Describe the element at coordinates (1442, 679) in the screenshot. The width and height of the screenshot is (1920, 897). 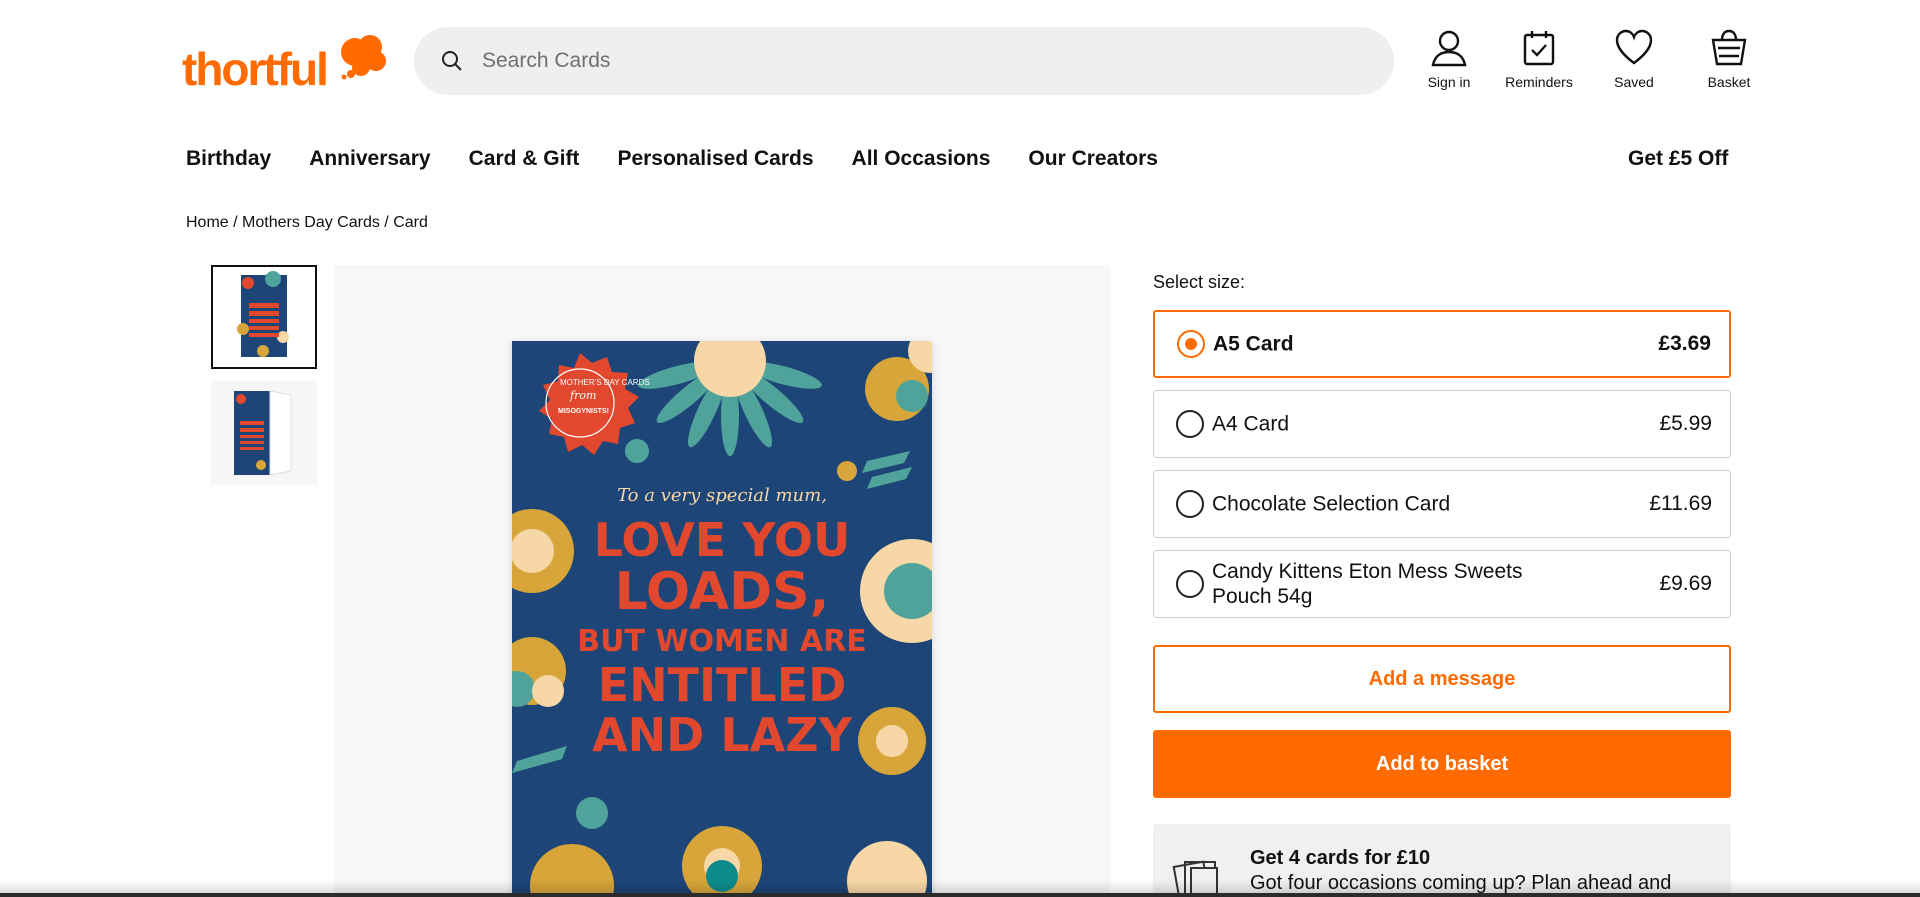
I see `add-message-button: Add a message` at that location.